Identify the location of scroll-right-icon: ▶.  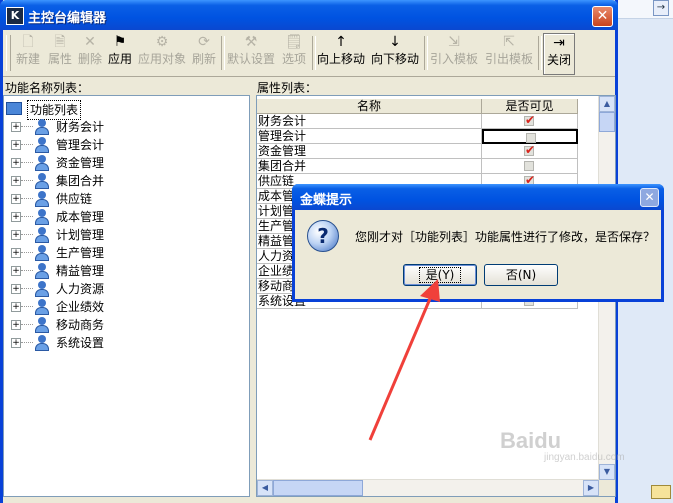
(591, 488).